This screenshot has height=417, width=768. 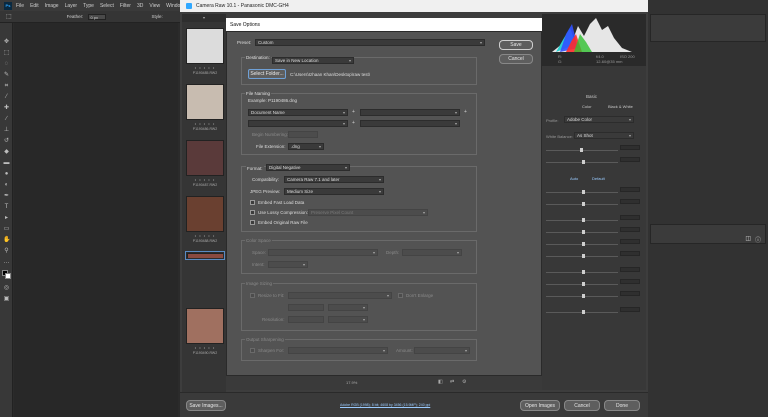 What do you see at coordinates (410, 123) in the screenshot?
I see `naming-field-4: ▾` at bounding box center [410, 123].